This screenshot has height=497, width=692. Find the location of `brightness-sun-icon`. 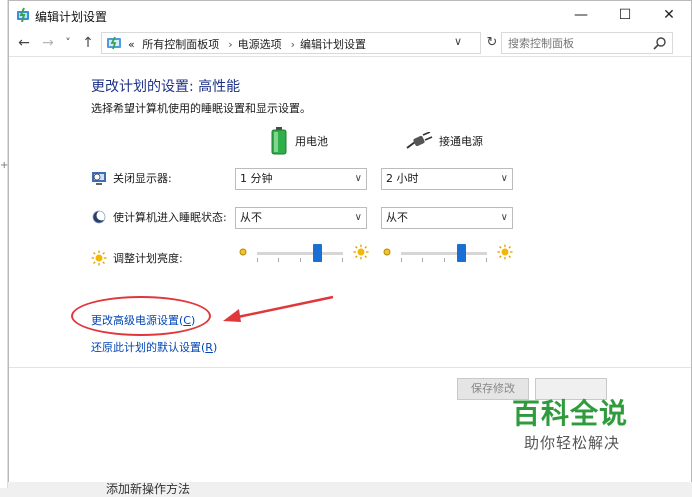

brightness-sun-icon is located at coordinates (99, 258).